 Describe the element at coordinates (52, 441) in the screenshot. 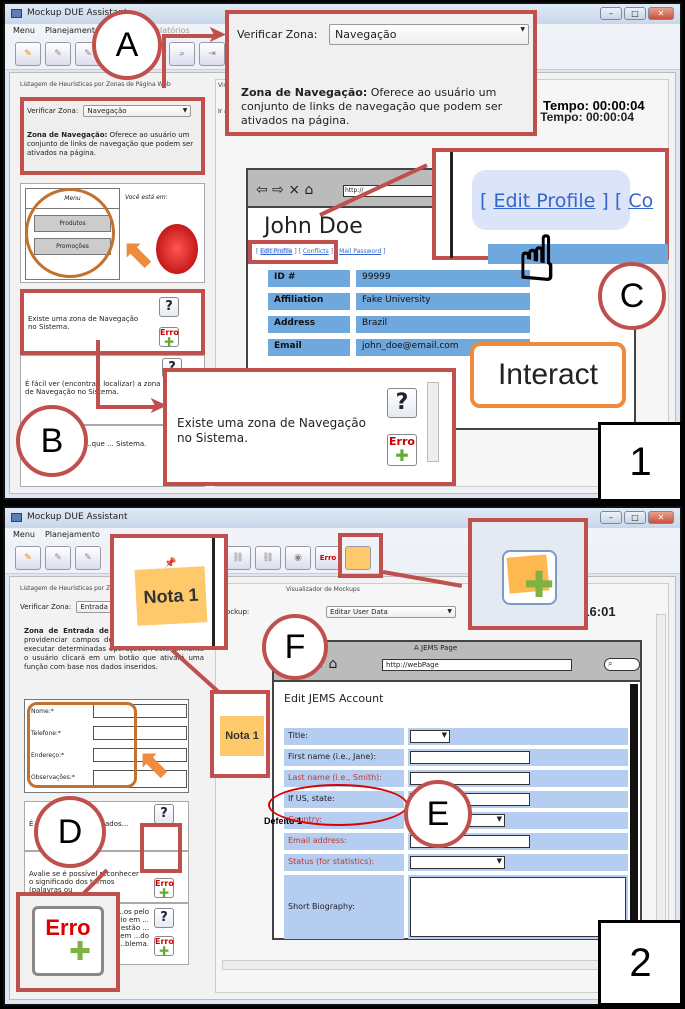

I see `callout-b-label: B` at that location.